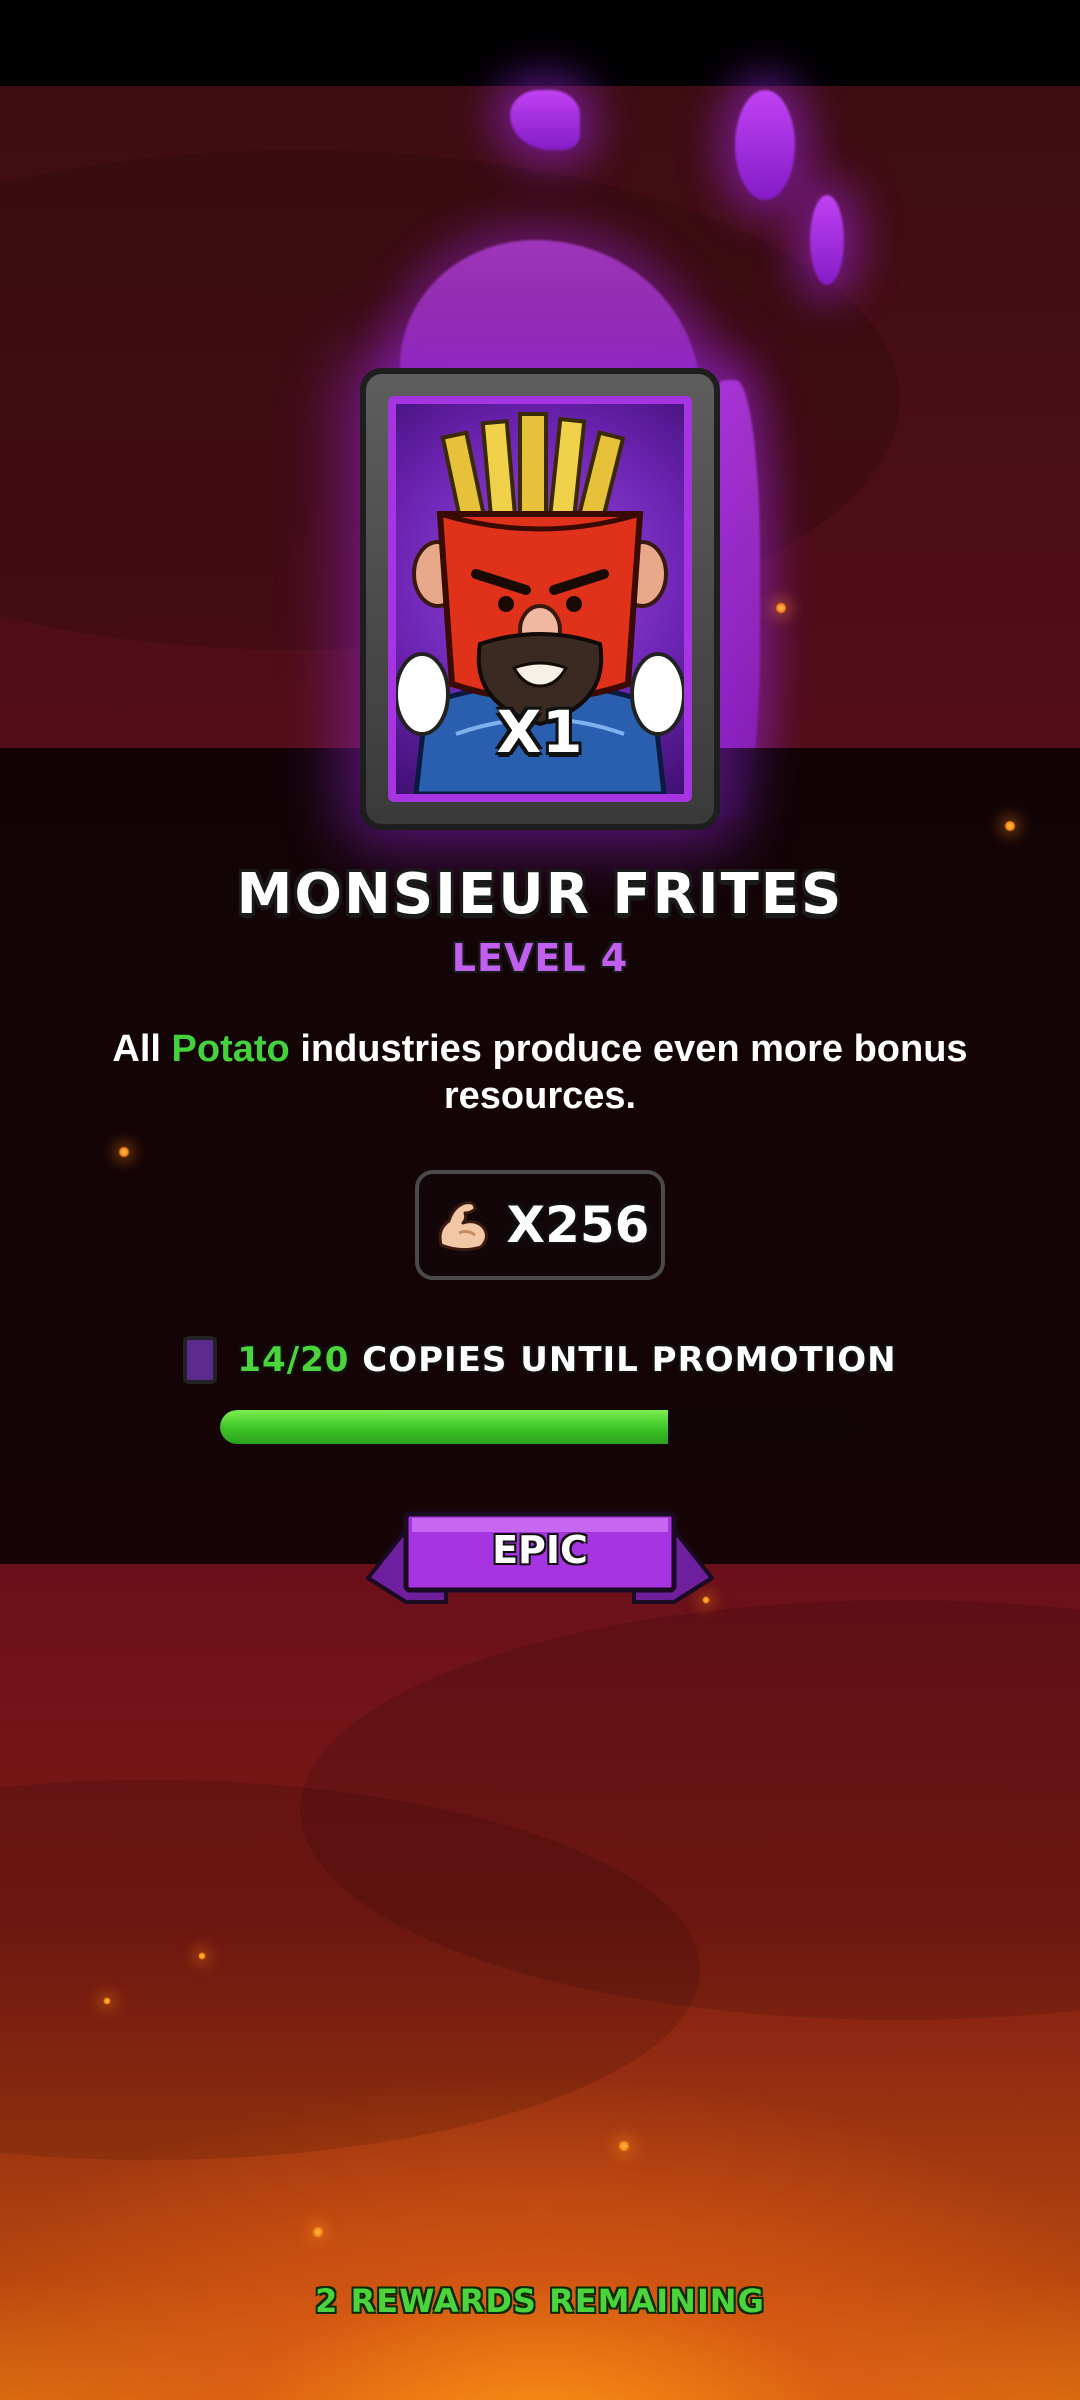 Image resolution: width=1080 pixels, height=2400 pixels. Describe the element at coordinates (142, 1049) in the screenshot. I see `description-prefix: All` at that location.